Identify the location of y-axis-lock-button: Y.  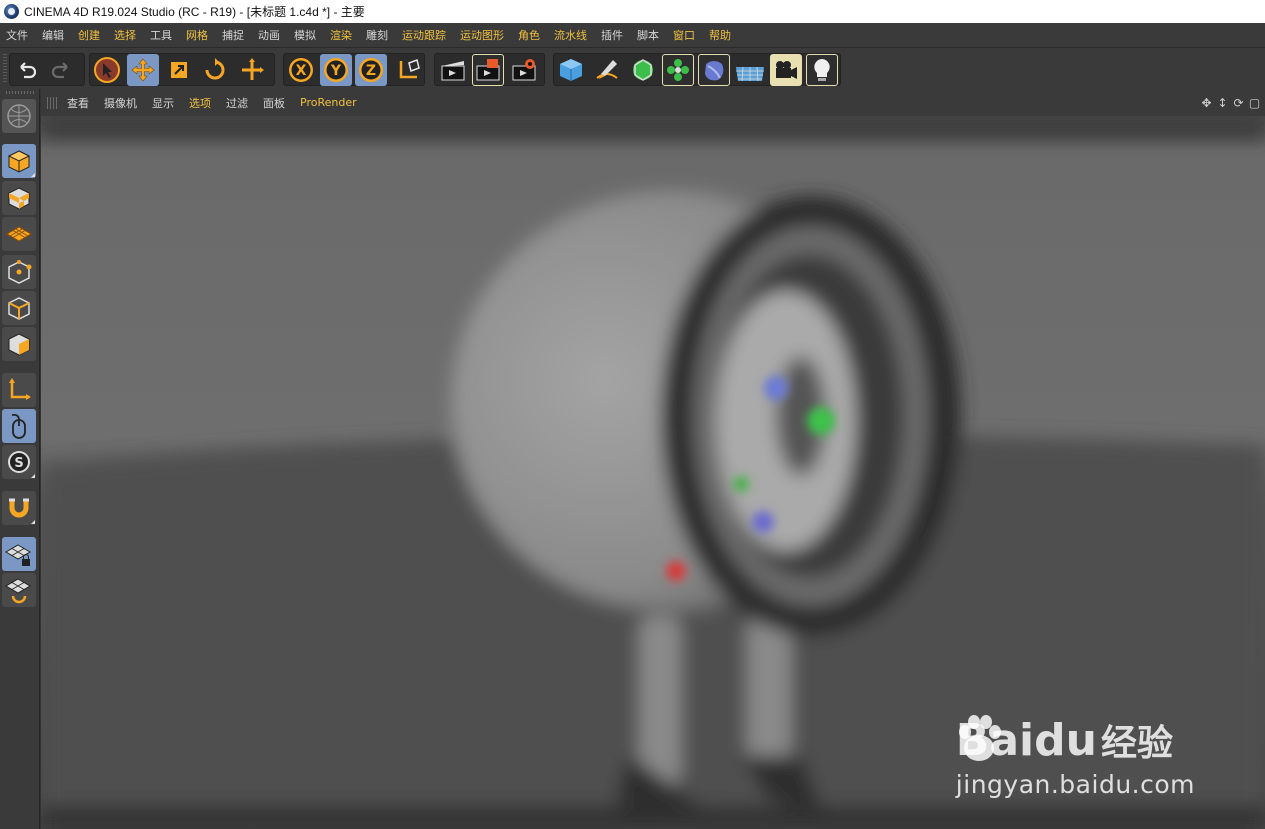
(336, 70).